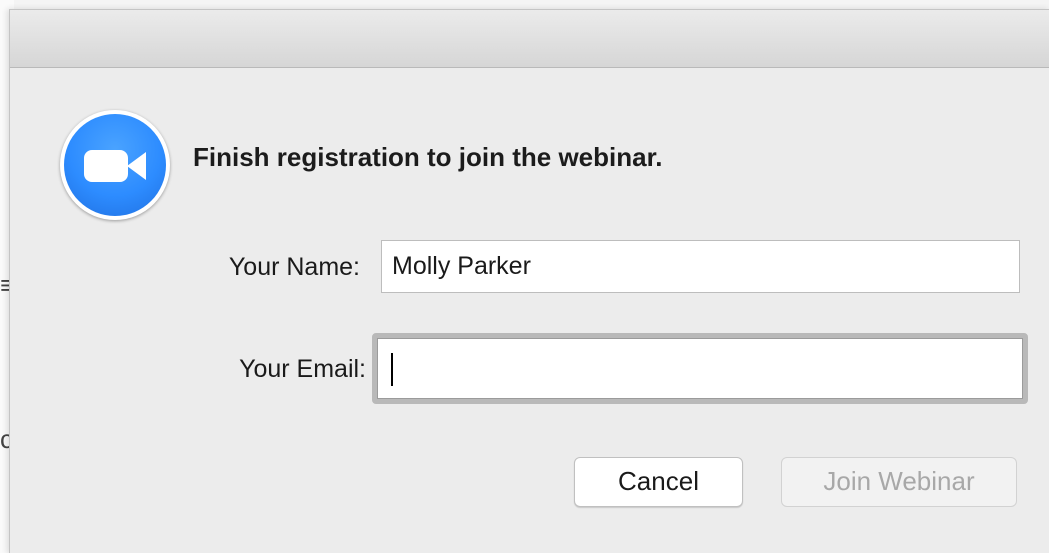 The height and width of the screenshot is (553, 1049). Describe the element at coordinates (294, 267) in the screenshot. I see `name-label: Your Name:` at that location.